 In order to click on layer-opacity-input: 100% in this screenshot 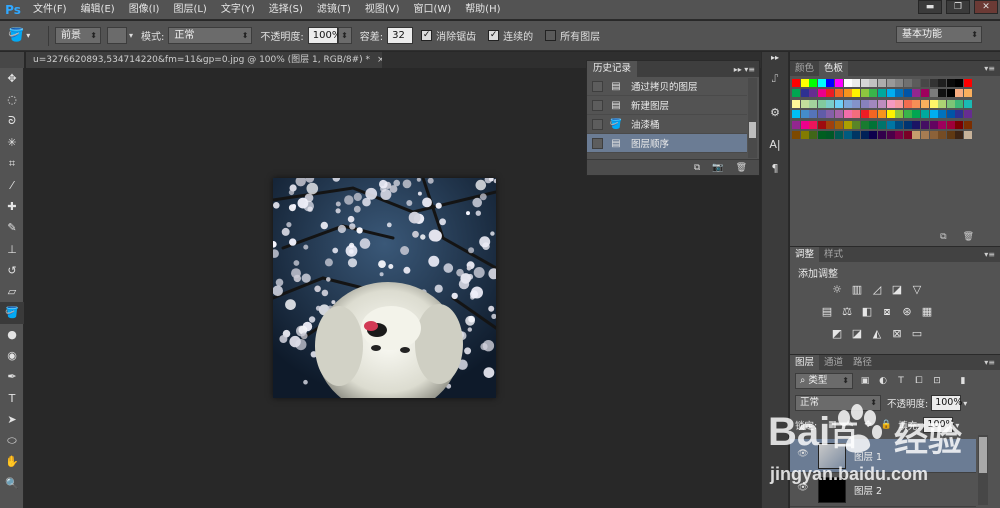, I will do `click(946, 403)`.